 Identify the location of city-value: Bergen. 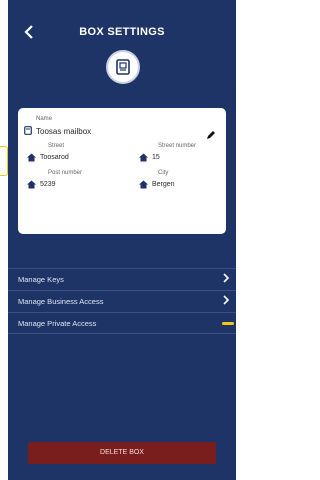
(163, 184).